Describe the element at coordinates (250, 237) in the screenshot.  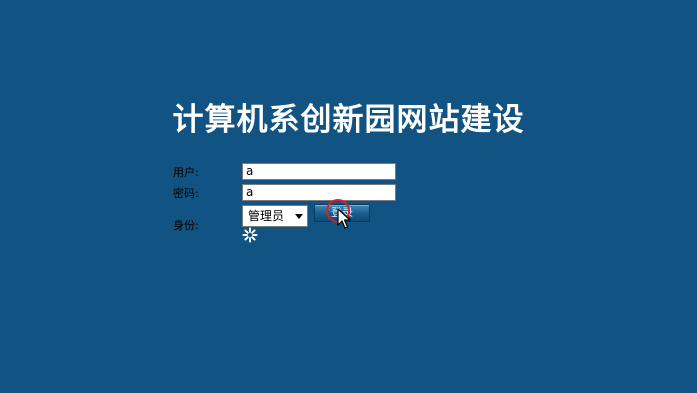
I see `loading-spinner-icon` at that location.